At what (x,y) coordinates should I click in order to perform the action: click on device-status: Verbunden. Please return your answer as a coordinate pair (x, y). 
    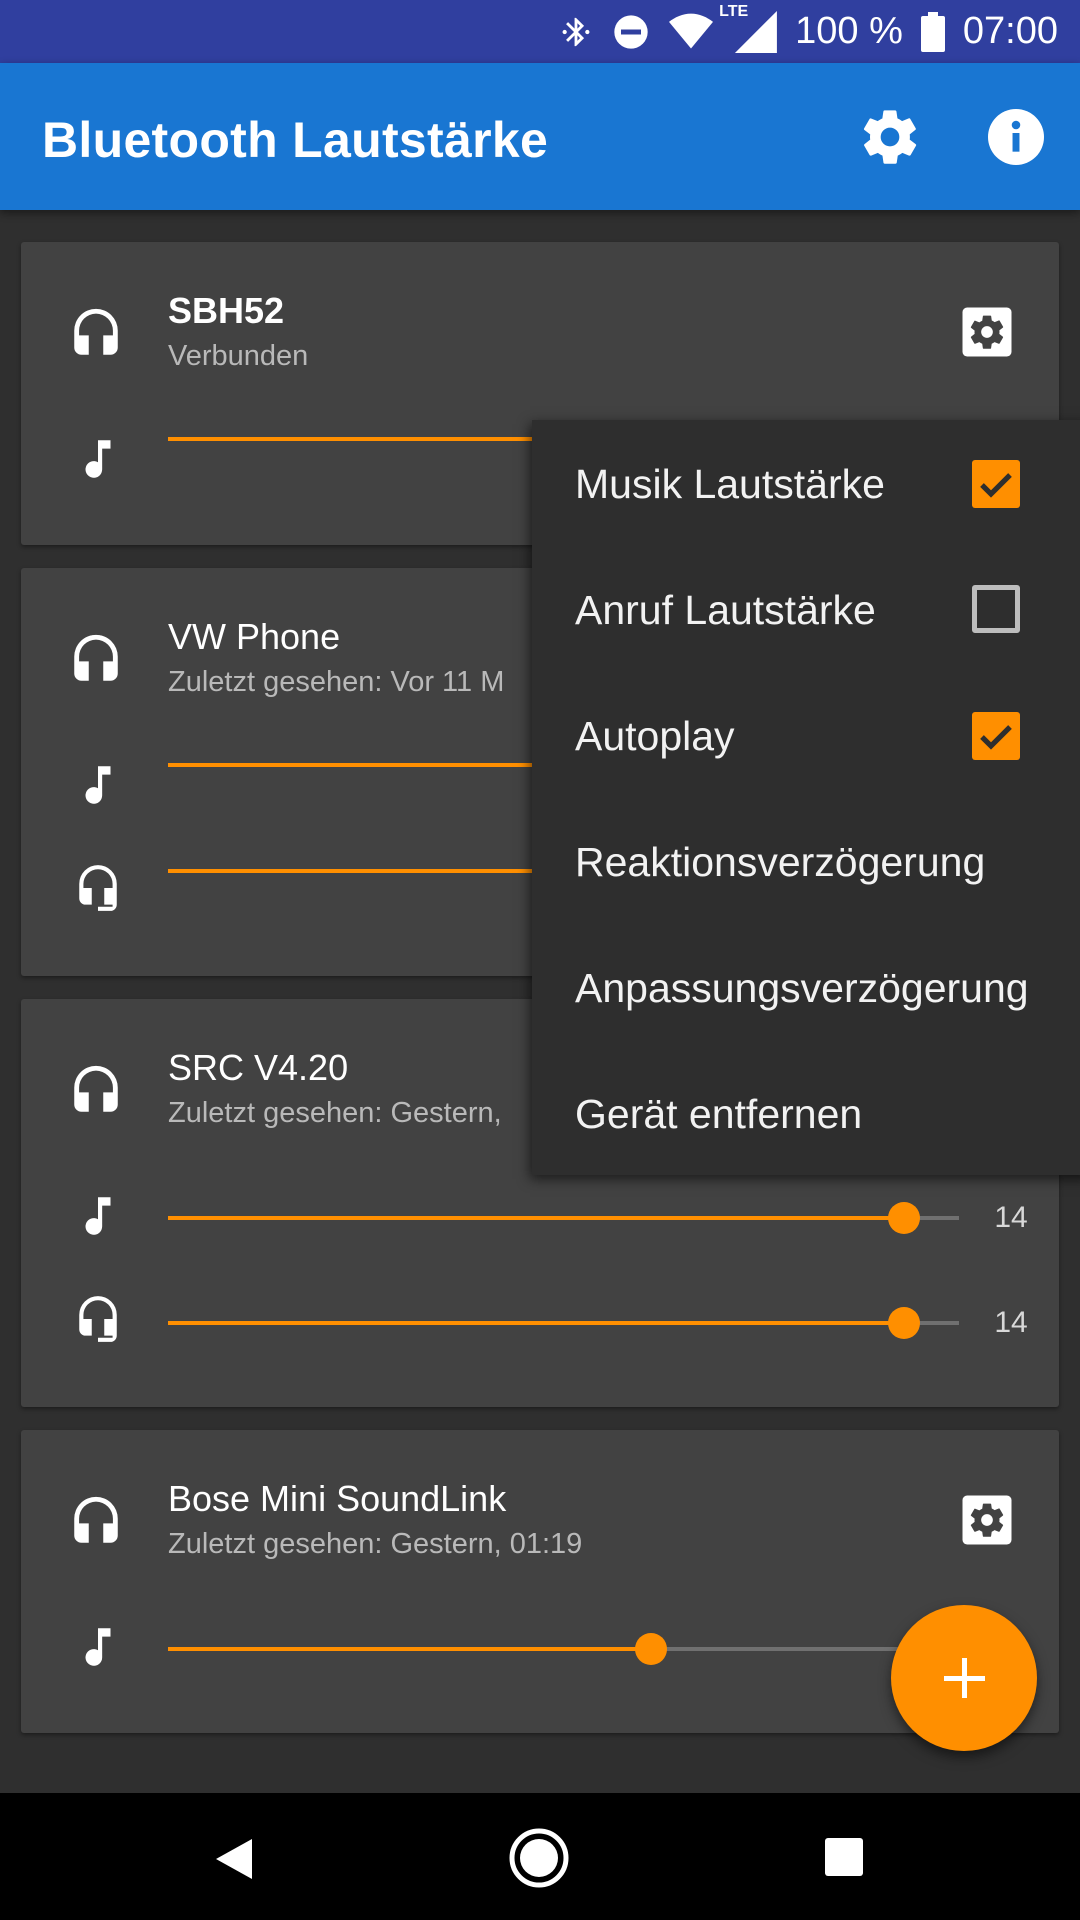
    Looking at the image, I should click on (238, 356).